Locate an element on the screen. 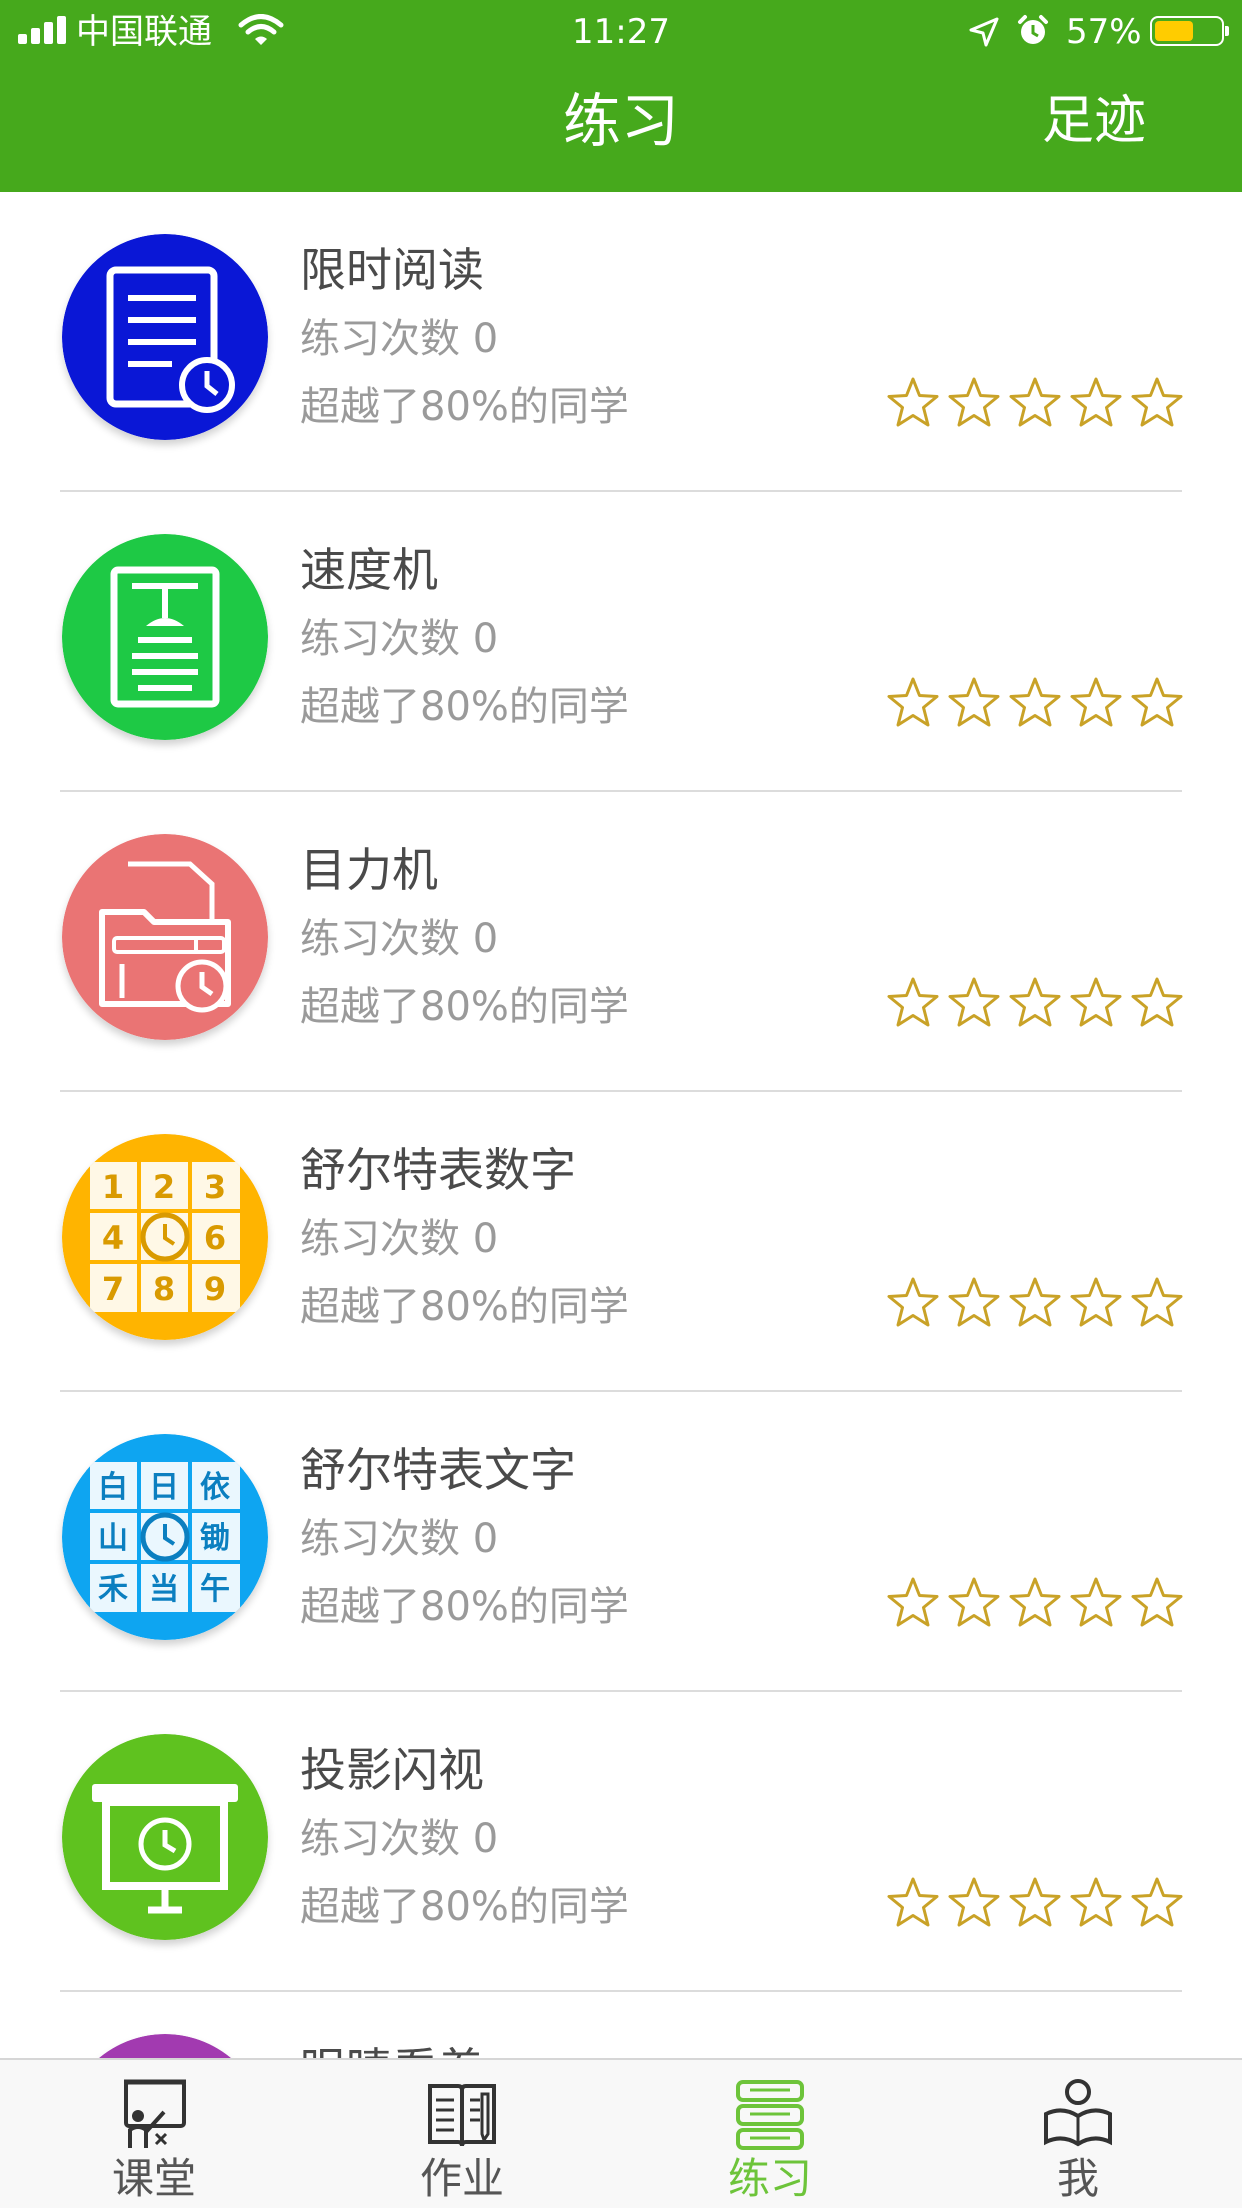 Image resolution: width=1242 pixels, height=2208 pixels. tab-classroom: 课堂 is located at coordinates (154, 2134).